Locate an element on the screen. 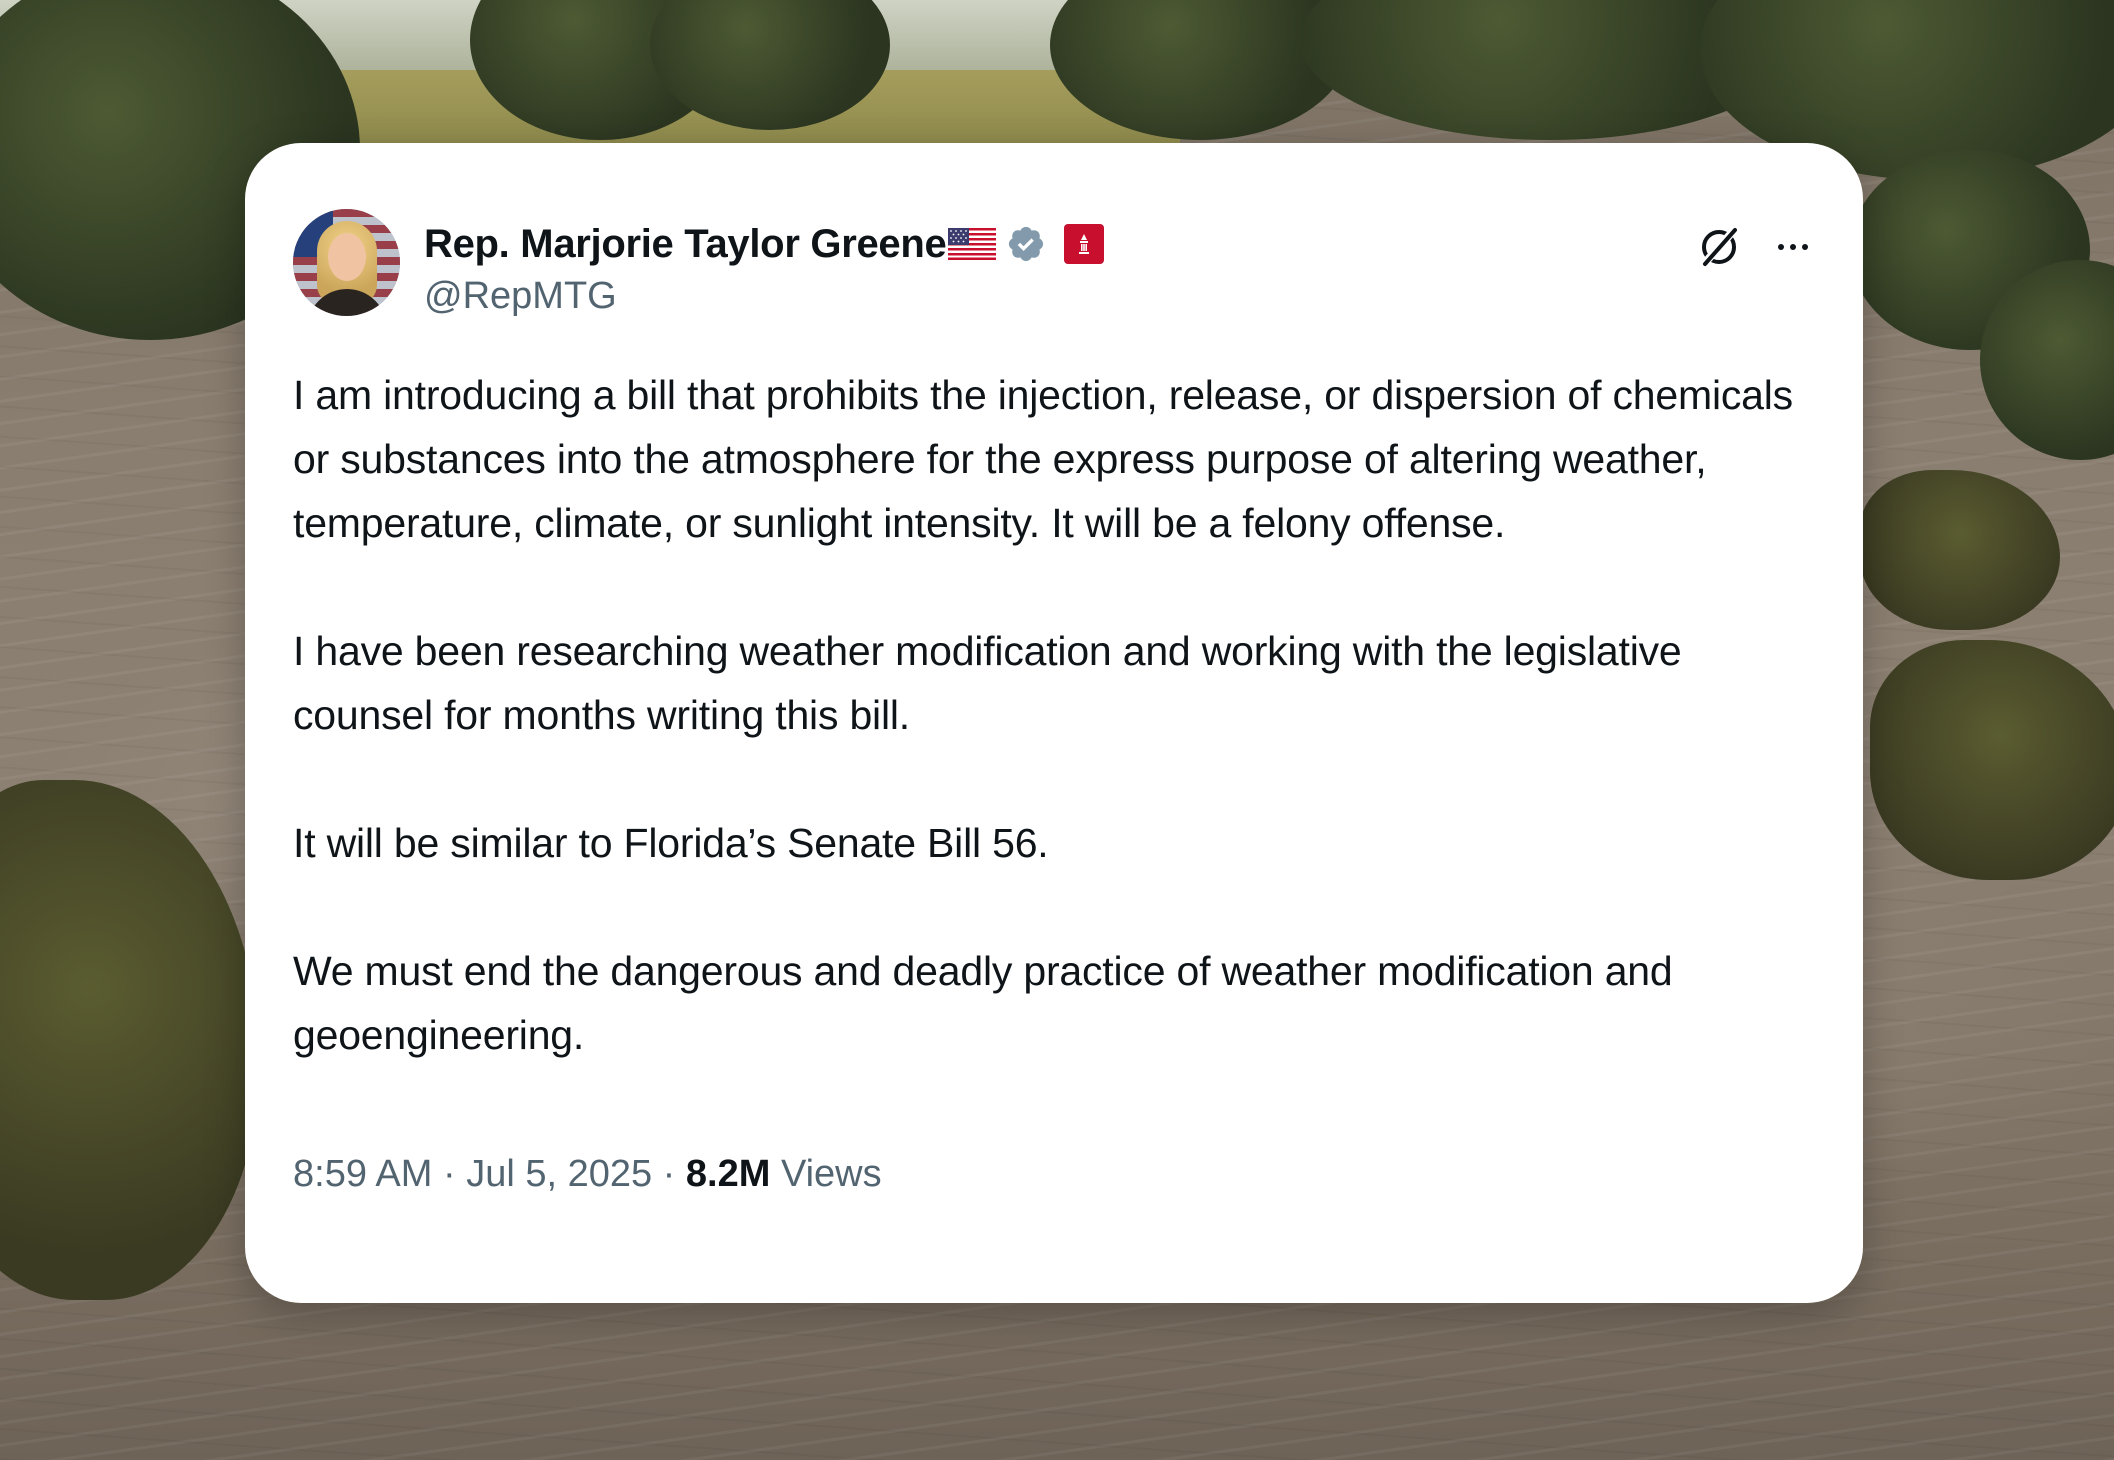  more-icon is located at coordinates (1793, 247).